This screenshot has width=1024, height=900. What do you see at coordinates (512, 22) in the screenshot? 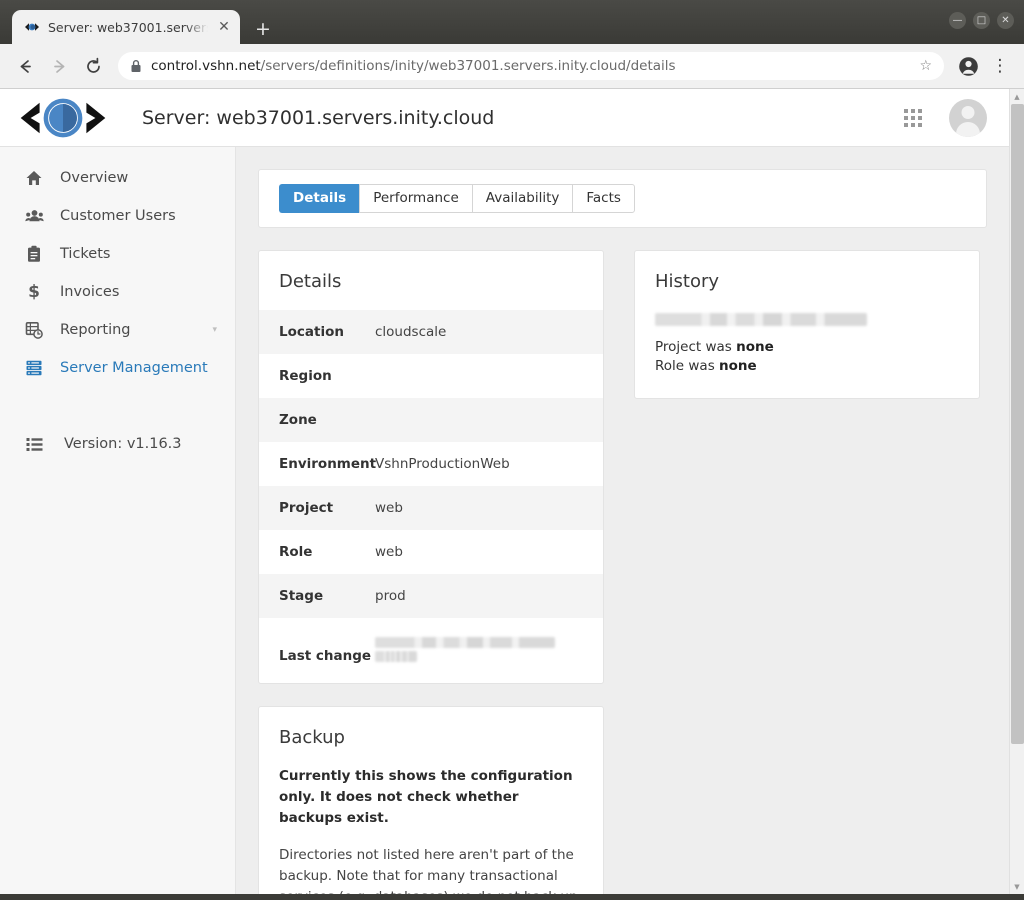
I see `browser-titlebar: Server: web37001.servers. ✕ + — □ ✕` at bounding box center [512, 22].